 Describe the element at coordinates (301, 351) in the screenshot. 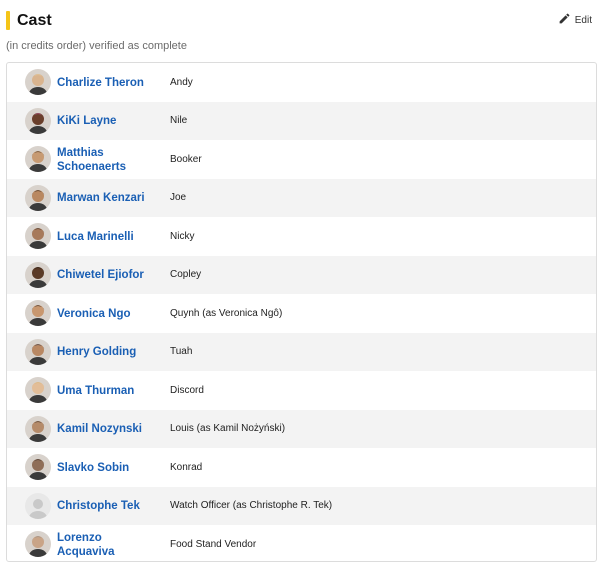

I see `cast-row: Henry Golding Tuah` at that location.